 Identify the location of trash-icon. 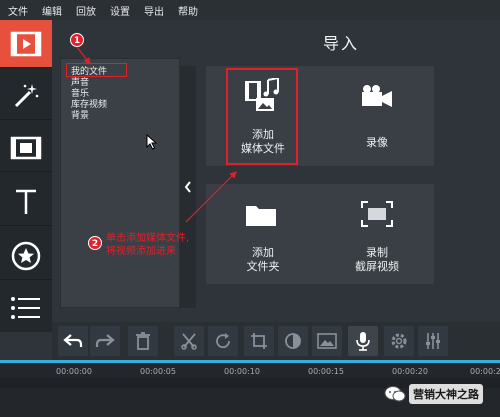
(143, 341).